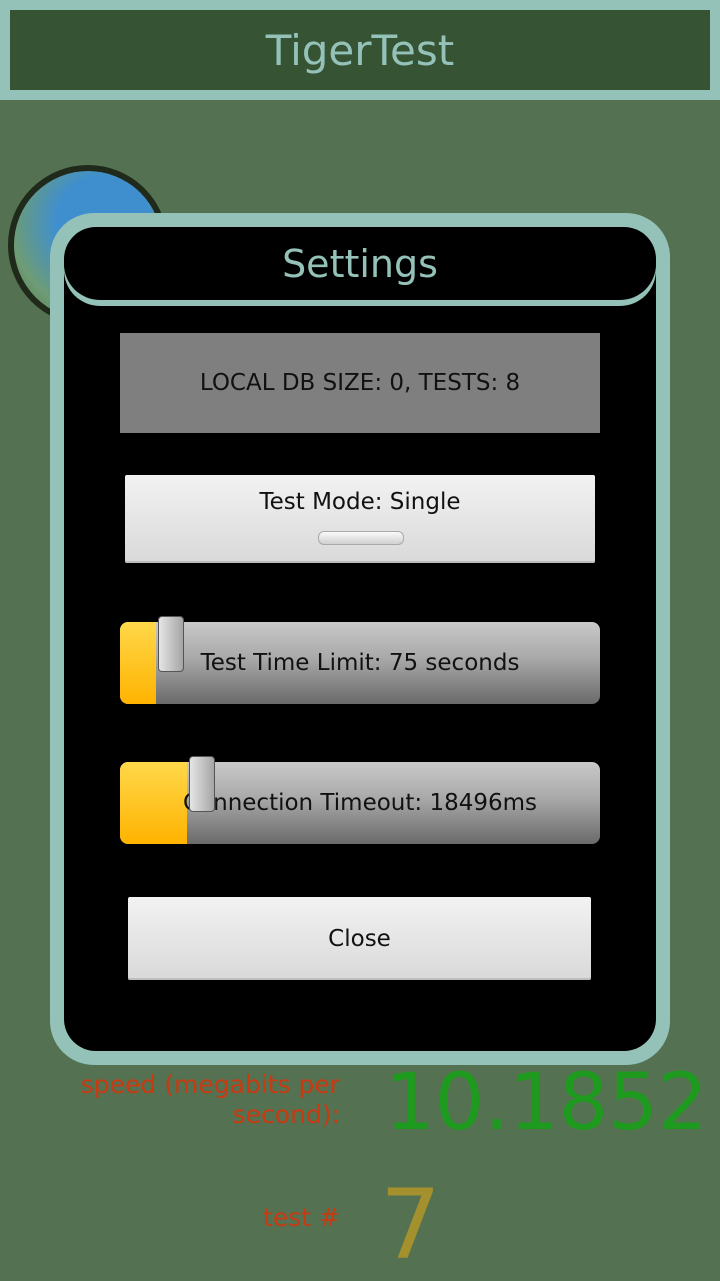  What do you see at coordinates (360, 519) in the screenshot?
I see `test-mode-toggle-button: Test Mode: Single` at bounding box center [360, 519].